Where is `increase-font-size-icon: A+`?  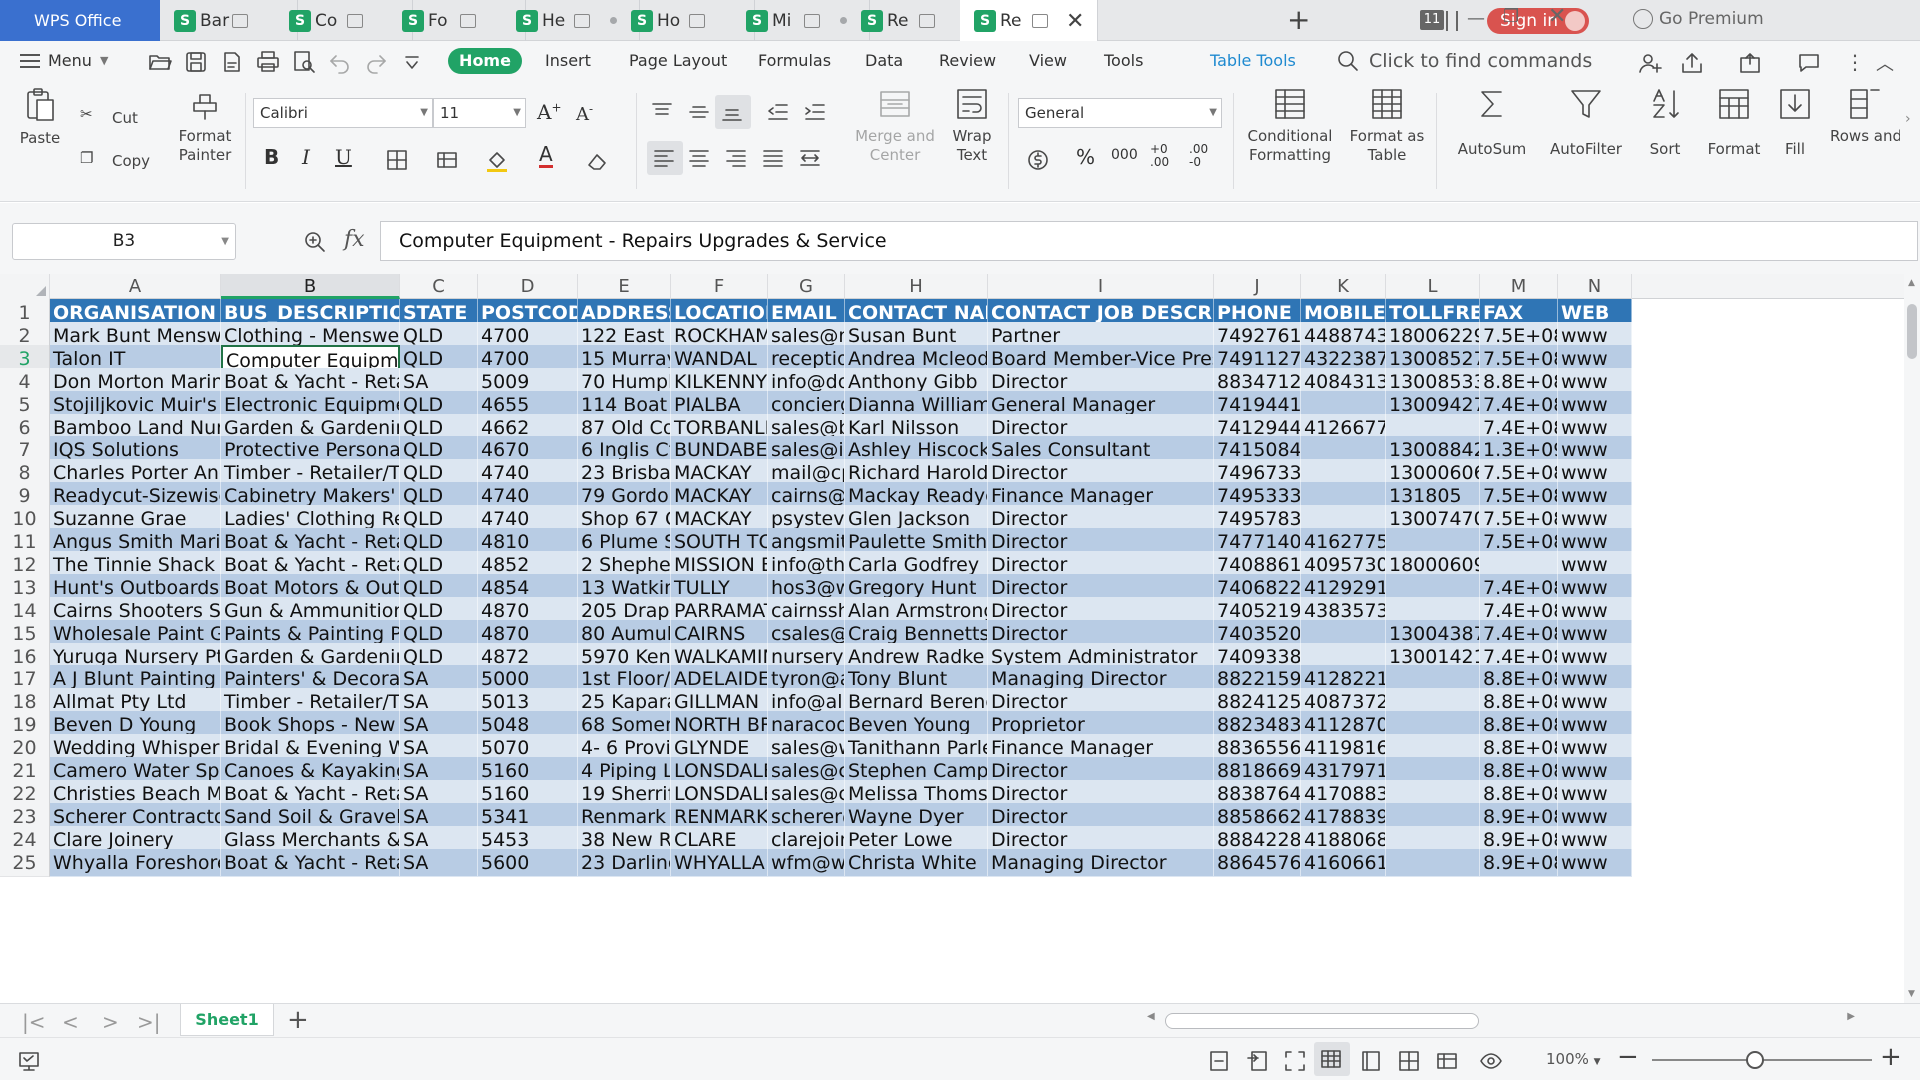 increase-font-size-icon: A+ is located at coordinates (549, 112).